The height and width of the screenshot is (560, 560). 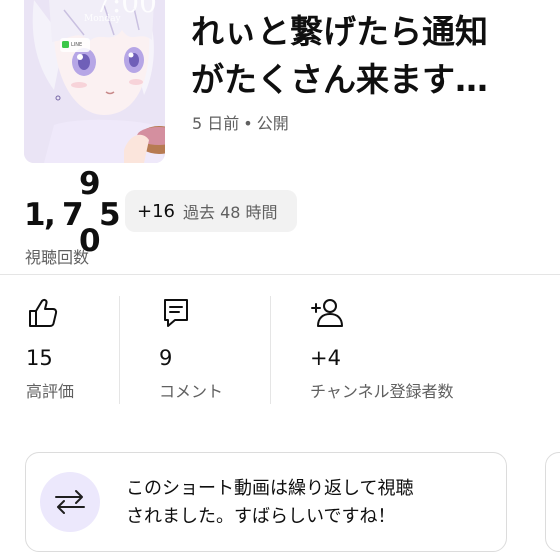 What do you see at coordinates (325, 358) in the screenshot?
I see `subscribers-delta: +4` at bounding box center [325, 358].